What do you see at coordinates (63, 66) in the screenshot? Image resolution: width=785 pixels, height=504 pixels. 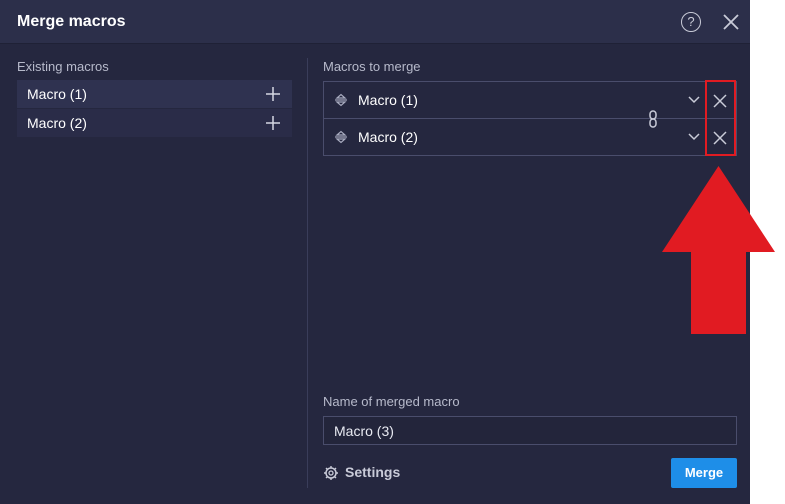 I see `existing-macros-label: Existing macros` at bounding box center [63, 66].